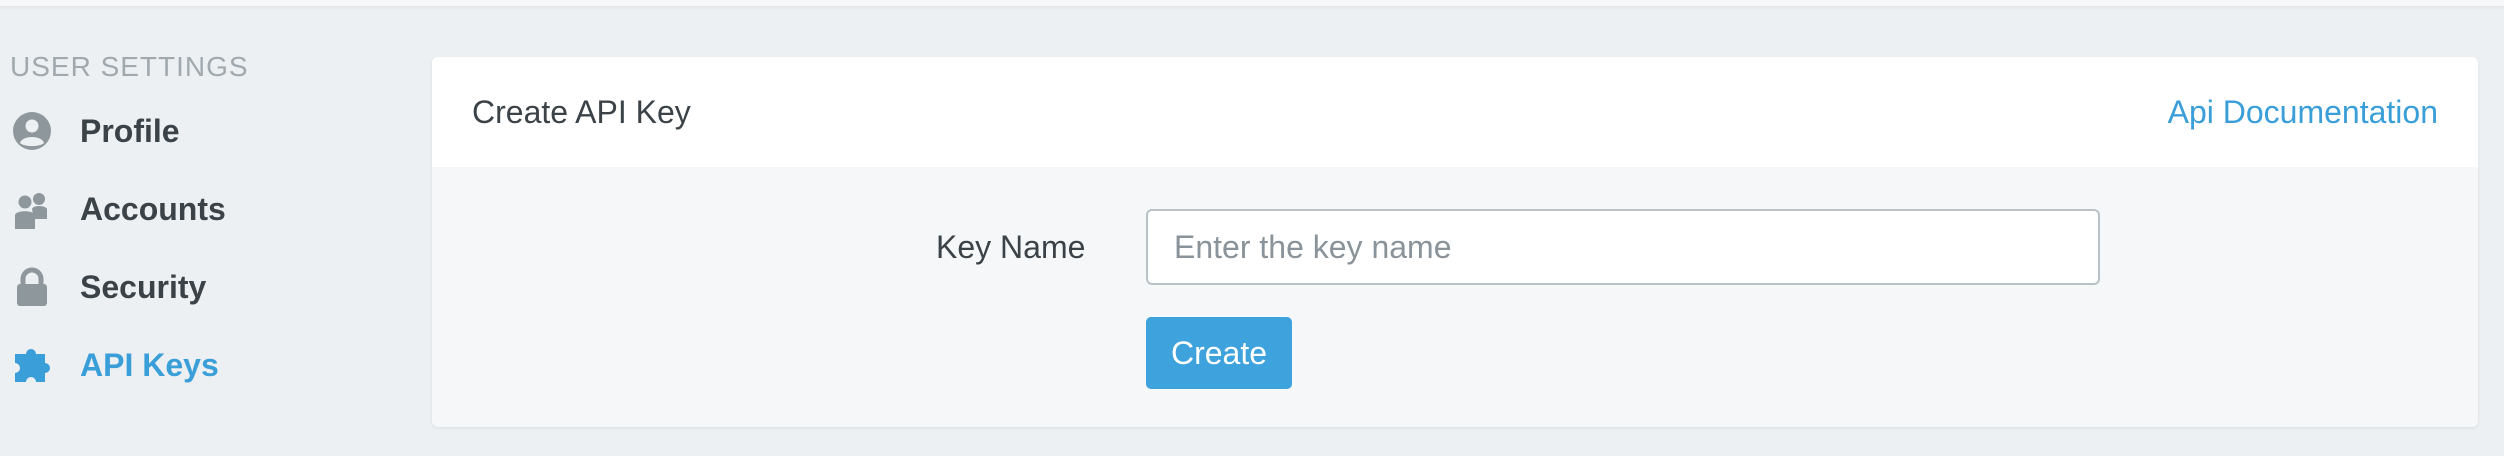  What do you see at coordinates (130, 130) in the screenshot?
I see `sidebar-item-label: Profile` at bounding box center [130, 130].